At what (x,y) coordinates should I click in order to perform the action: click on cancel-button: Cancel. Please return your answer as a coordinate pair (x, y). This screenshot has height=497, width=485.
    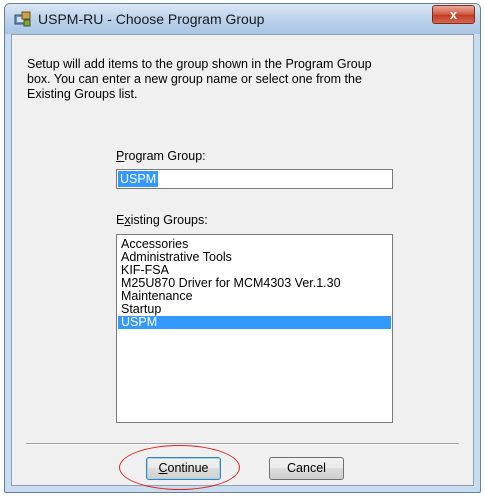
    Looking at the image, I should click on (306, 468).